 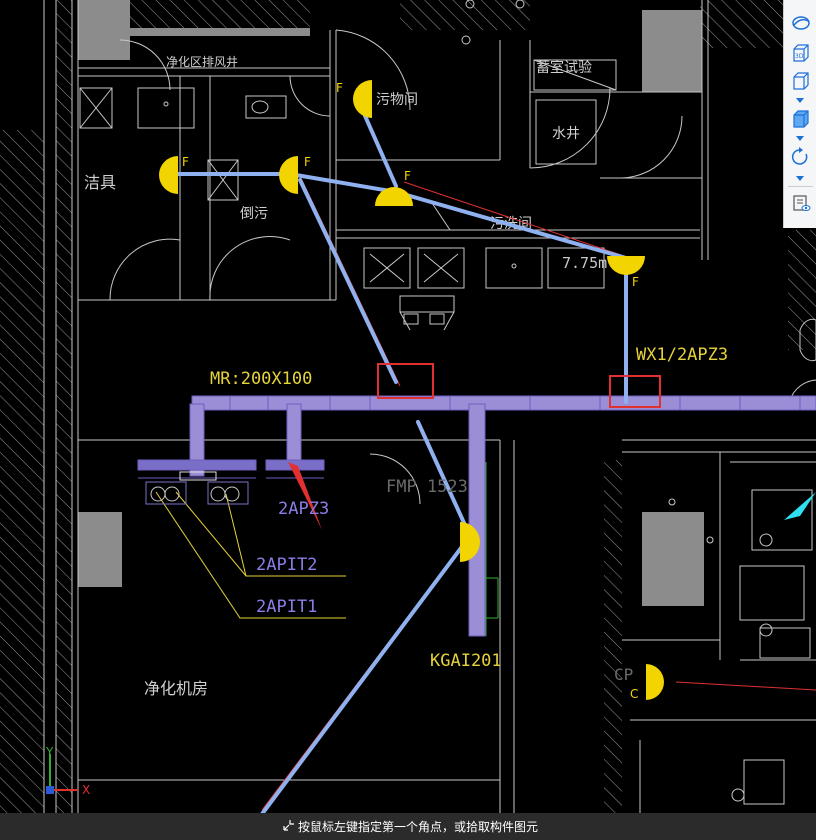 I want to click on toolbar-divider, so click(x=800, y=186).